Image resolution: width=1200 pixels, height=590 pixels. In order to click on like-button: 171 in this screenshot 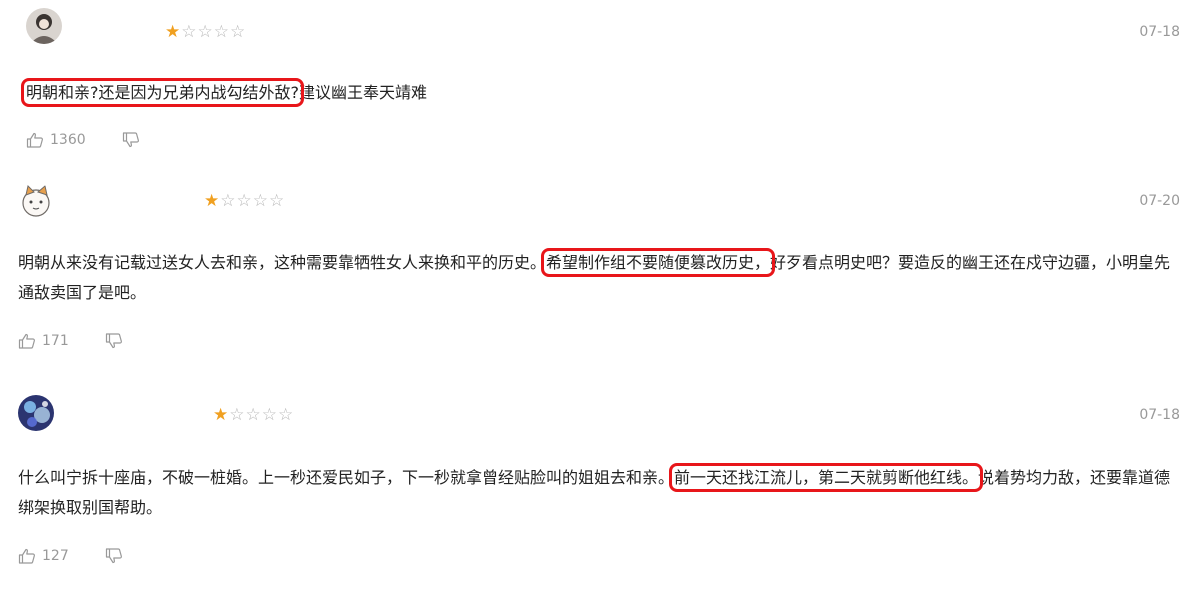, I will do `click(43, 341)`.